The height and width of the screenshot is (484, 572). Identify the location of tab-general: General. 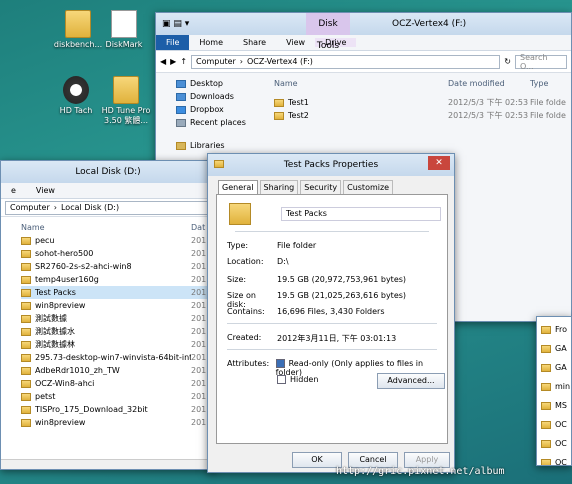
(238, 187).